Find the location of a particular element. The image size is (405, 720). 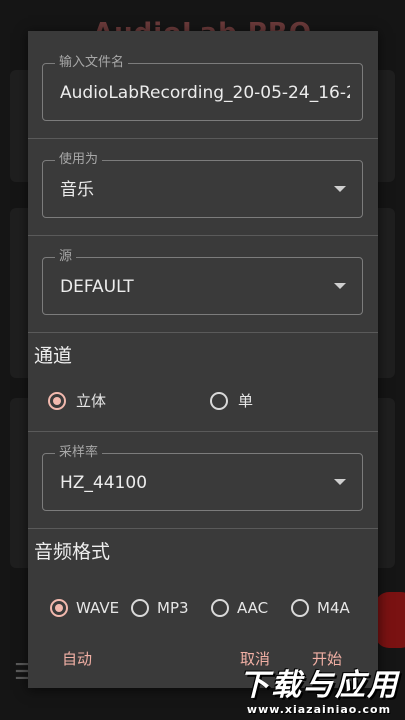

sample-rate-label: 采样率 is located at coordinates (79, 453).